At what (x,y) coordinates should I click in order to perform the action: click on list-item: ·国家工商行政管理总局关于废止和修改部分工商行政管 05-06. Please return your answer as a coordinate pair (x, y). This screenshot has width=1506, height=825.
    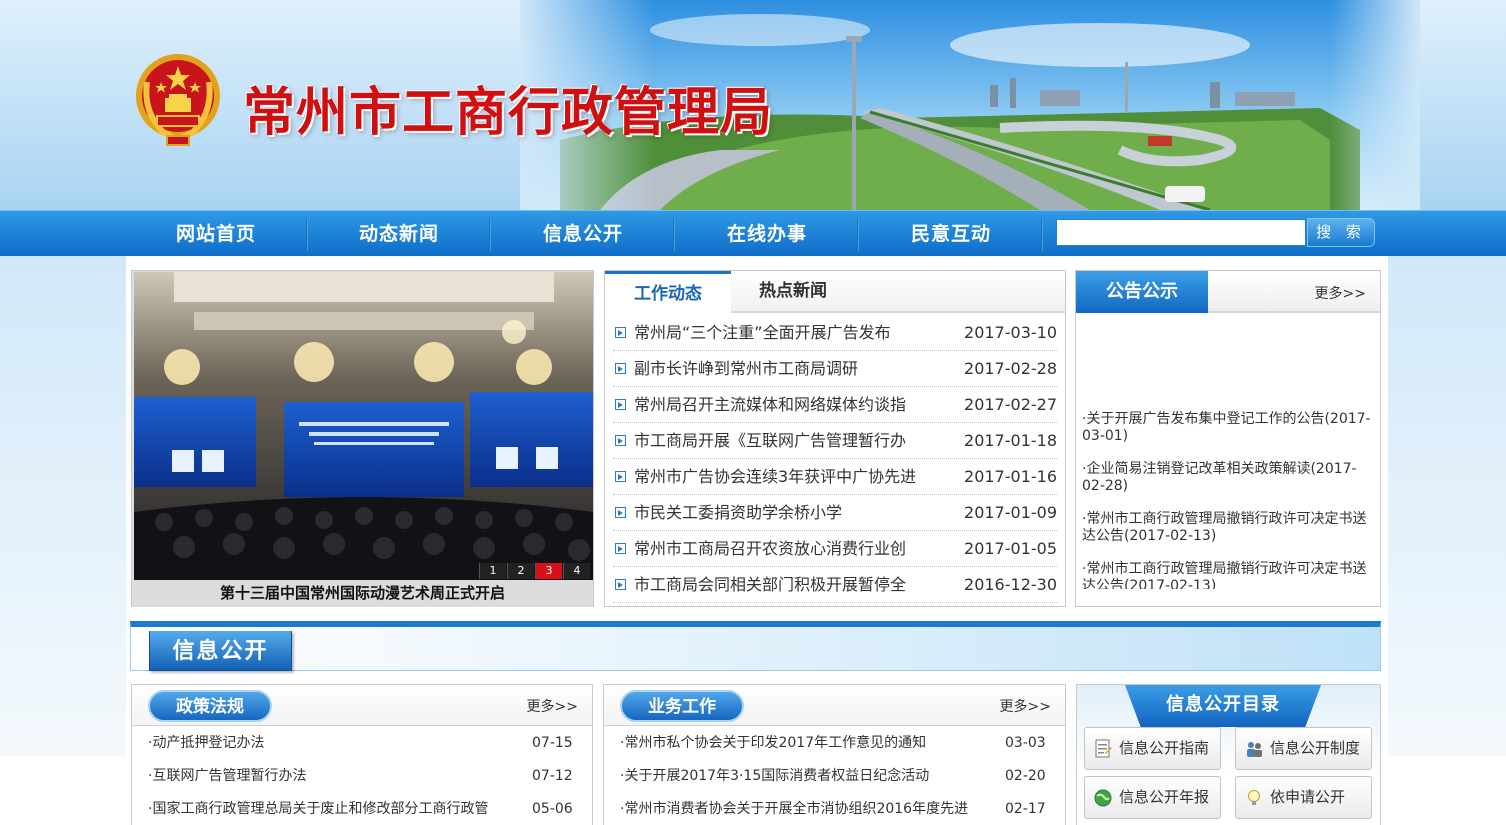
    Looking at the image, I should click on (363, 809).